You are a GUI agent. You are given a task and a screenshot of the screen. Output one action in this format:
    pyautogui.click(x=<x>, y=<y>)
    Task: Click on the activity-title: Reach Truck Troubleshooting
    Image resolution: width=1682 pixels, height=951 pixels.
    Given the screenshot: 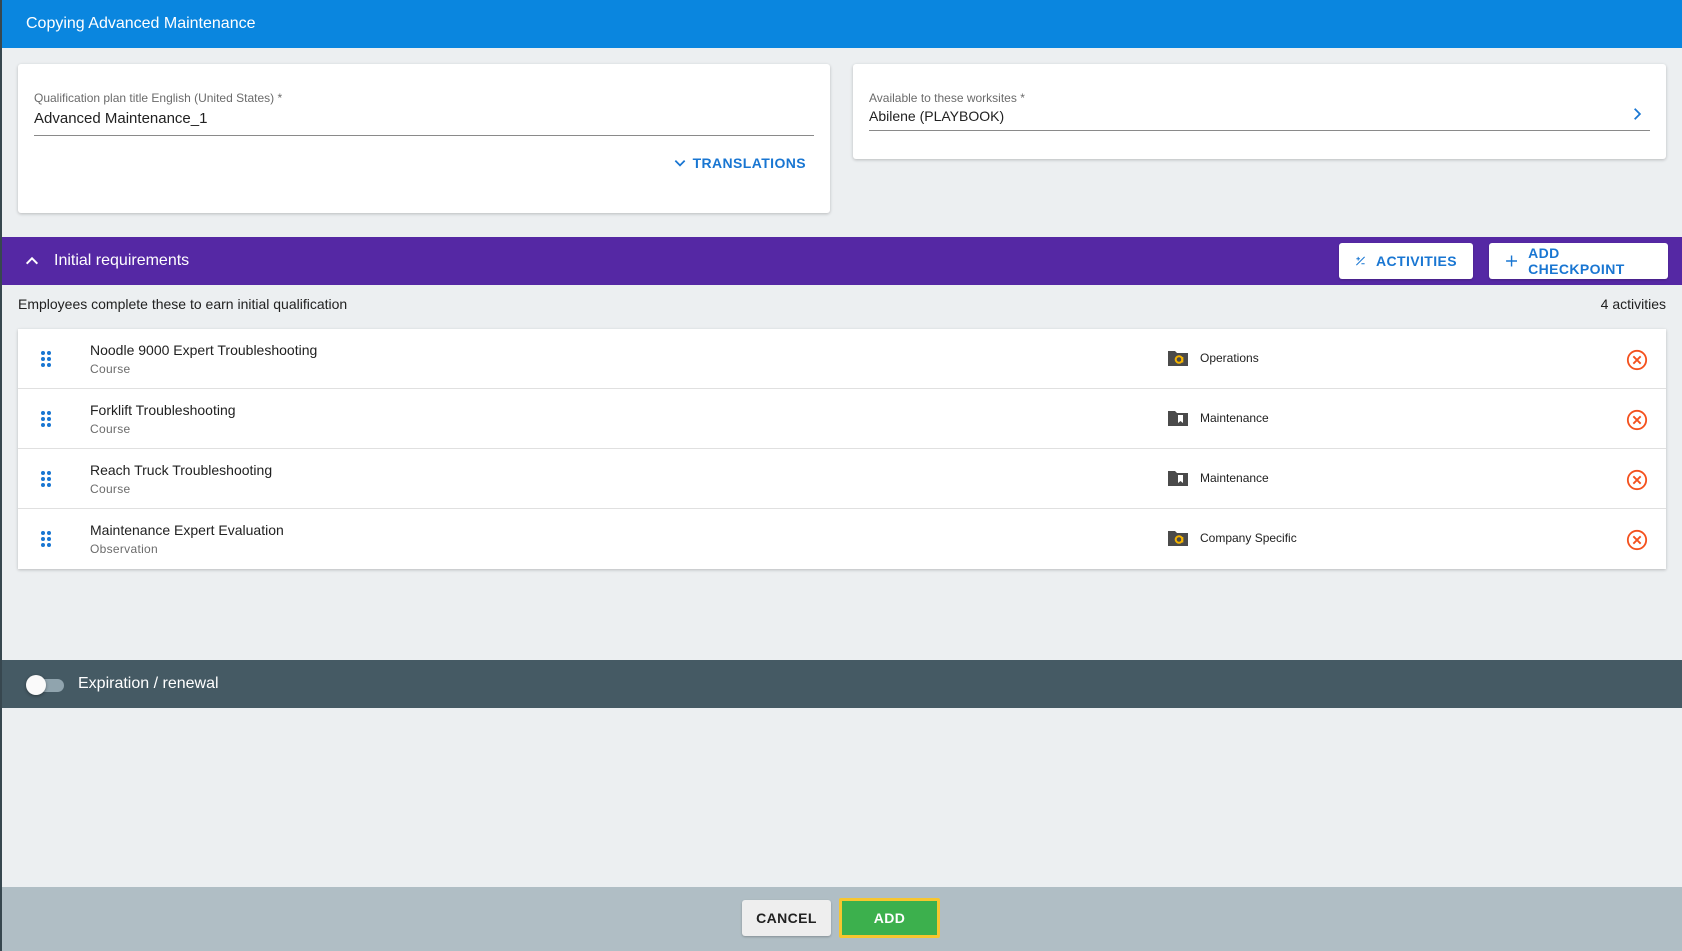 What is the action you would take?
    pyautogui.click(x=181, y=470)
    